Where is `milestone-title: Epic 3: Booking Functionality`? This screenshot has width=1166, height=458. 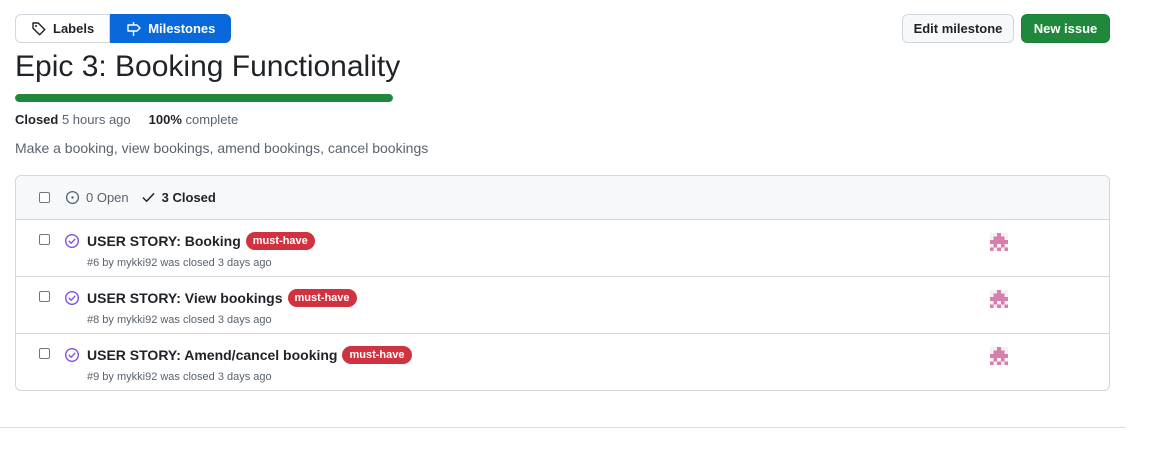
milestone-title: Epic 3: Booking Functionality is located at coordinates (208, 66).